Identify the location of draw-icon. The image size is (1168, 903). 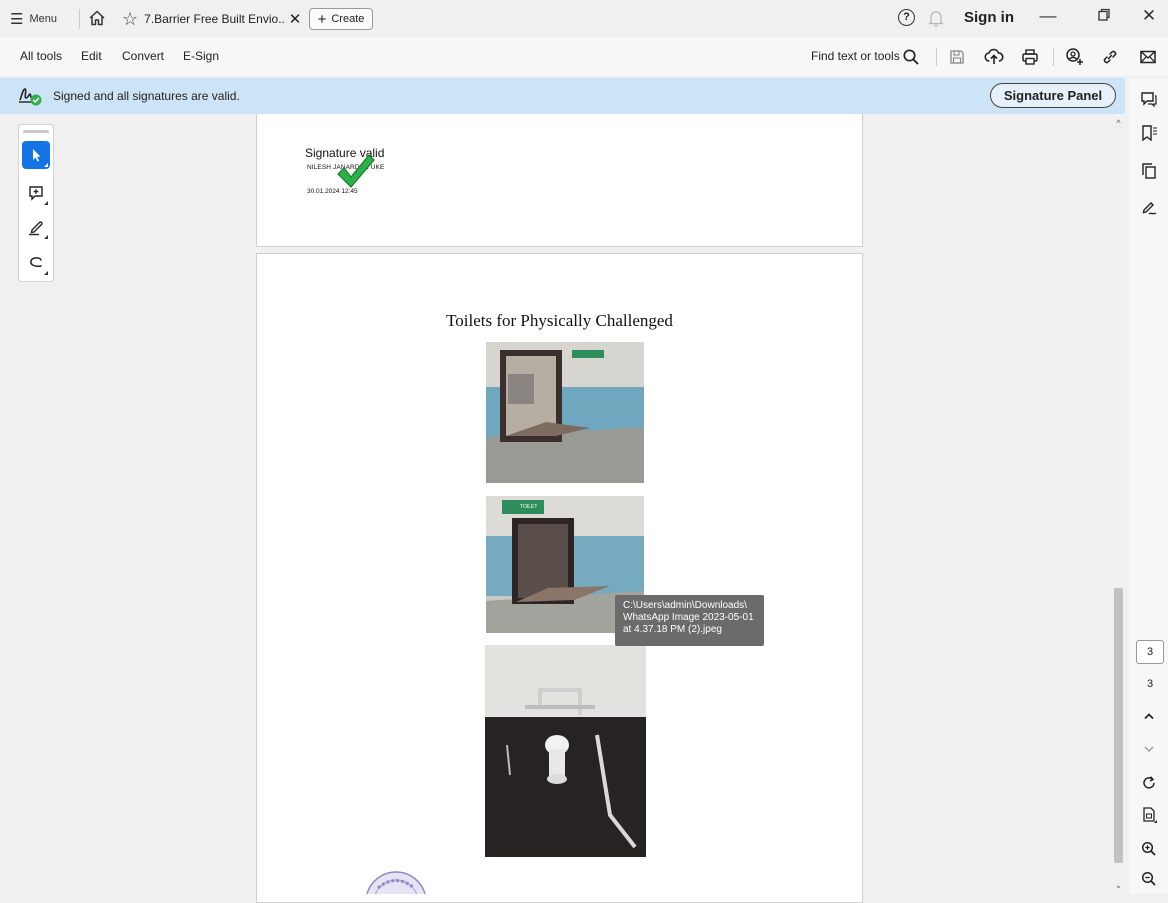
(36, 262).